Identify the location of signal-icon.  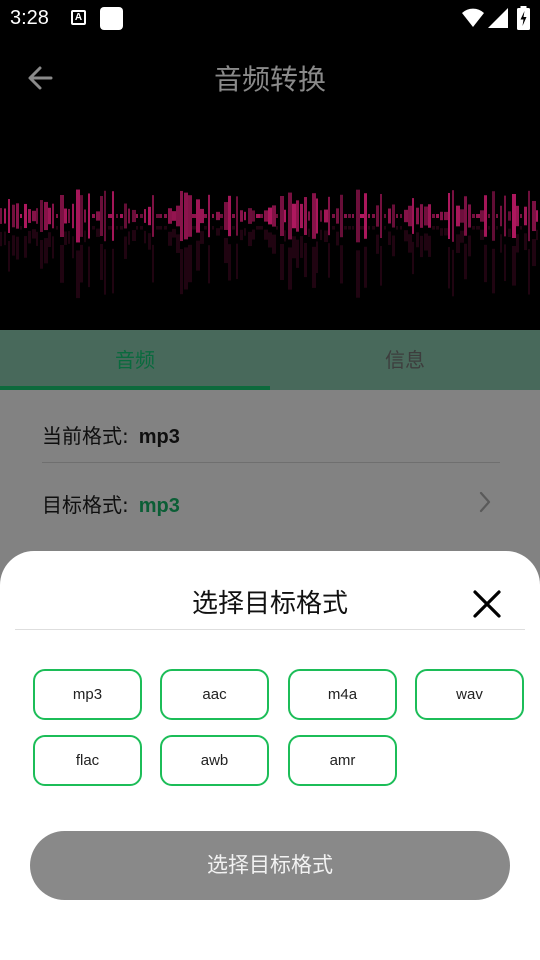
(498, 18).